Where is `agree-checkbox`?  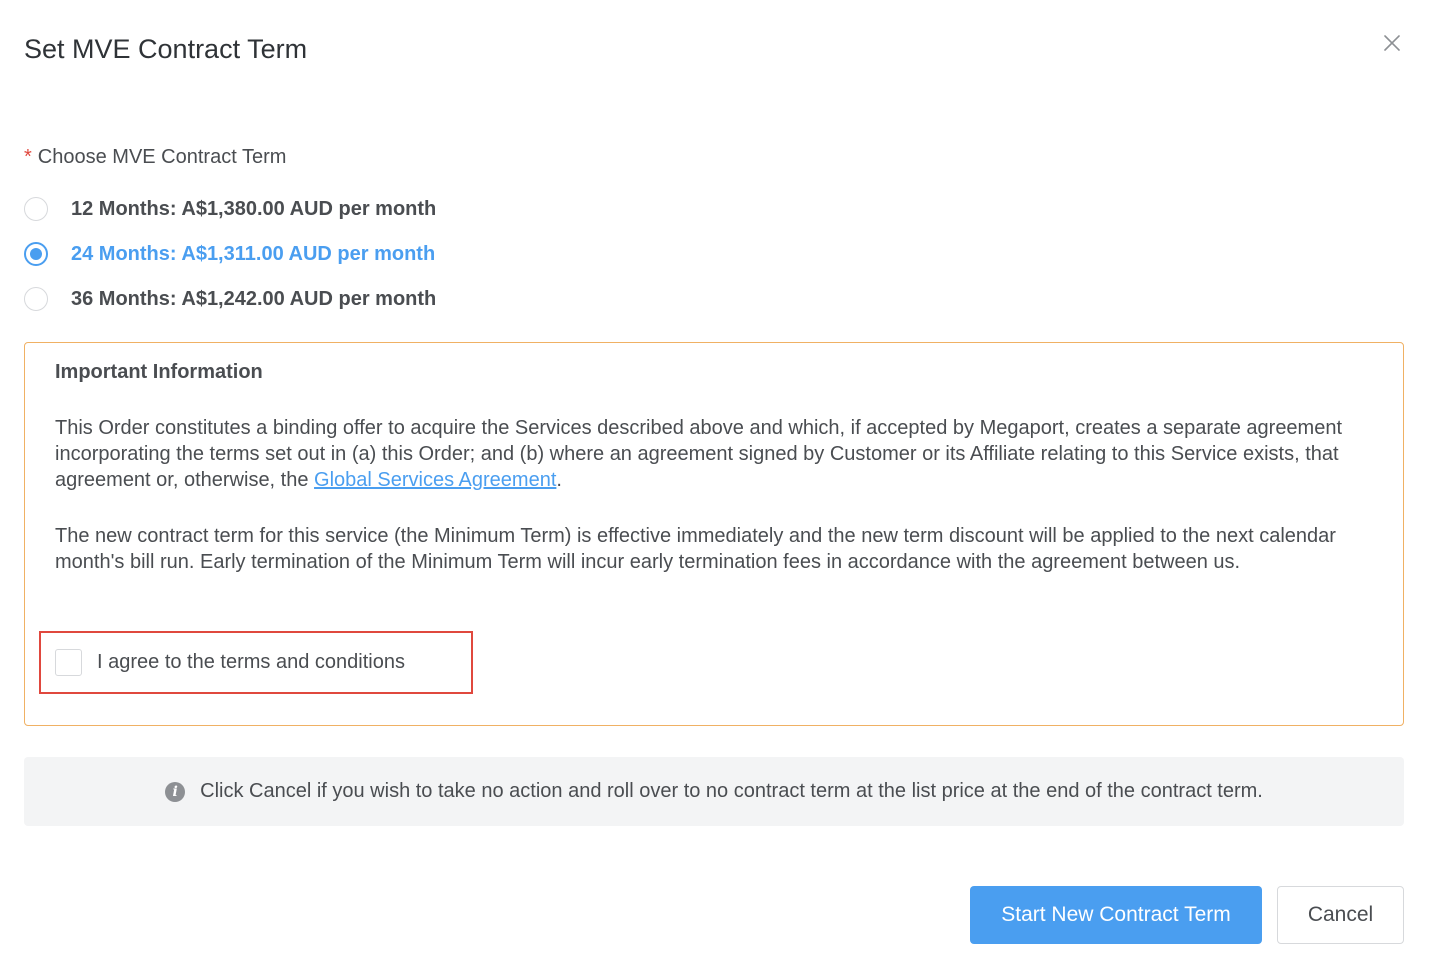 agree-checkbox is located at coordinates (68, 662).